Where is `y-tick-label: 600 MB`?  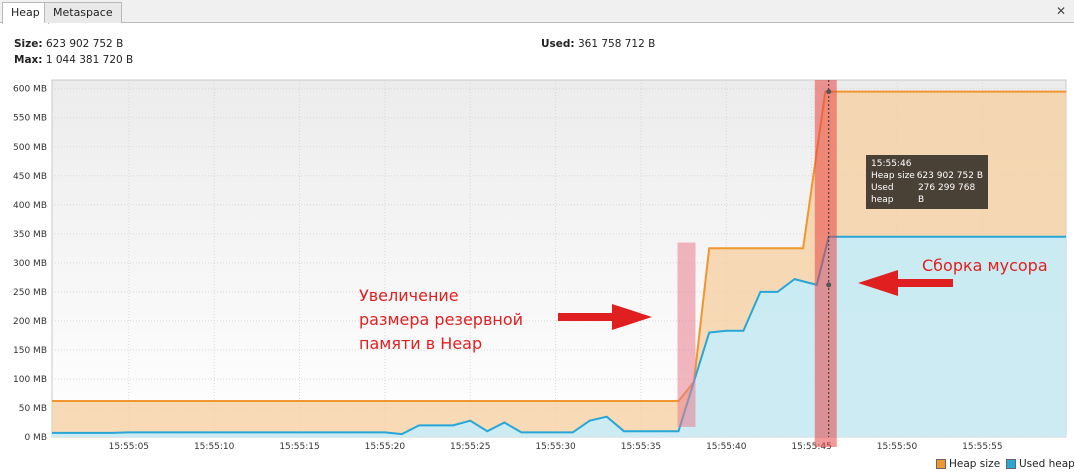
y-tick-label: 600 MB is located at coordinates (30, 90).